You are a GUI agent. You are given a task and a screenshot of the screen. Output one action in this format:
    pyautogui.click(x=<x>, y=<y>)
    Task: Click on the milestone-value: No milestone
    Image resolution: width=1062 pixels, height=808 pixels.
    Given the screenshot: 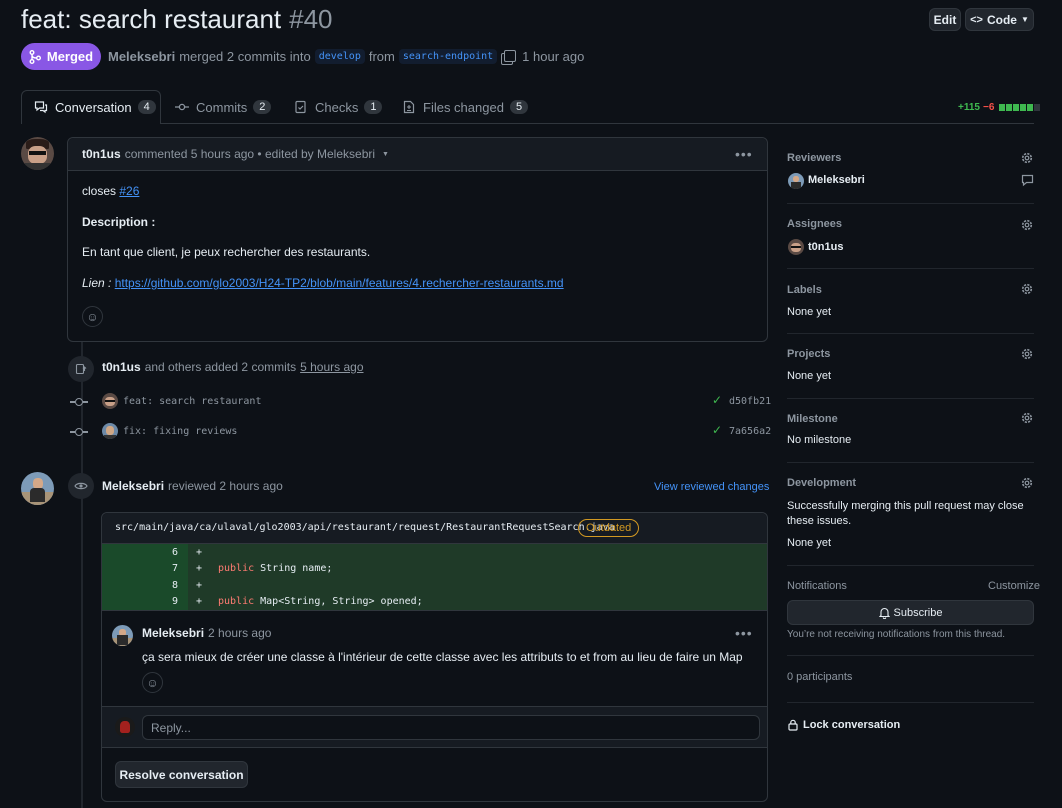 What is the action you would take?
    pyautogui.click(x=819, y=440)
    